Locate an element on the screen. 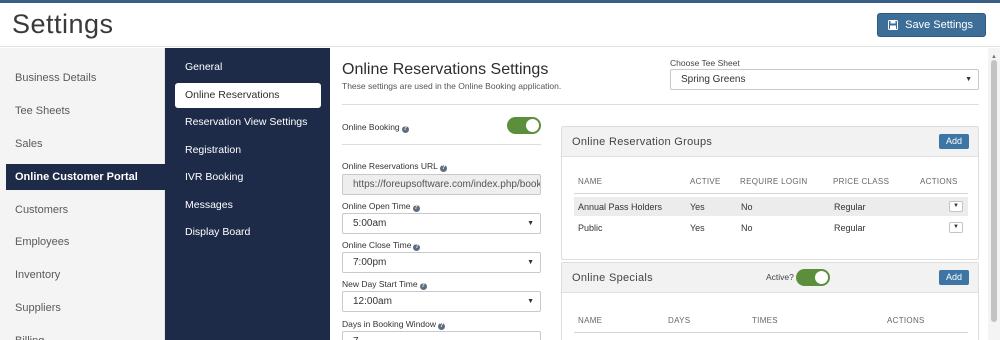 The height and width of the screenshot is (340, 1000). close-time-select: 7:00pm ▼ is located at coordinates (441, 262).